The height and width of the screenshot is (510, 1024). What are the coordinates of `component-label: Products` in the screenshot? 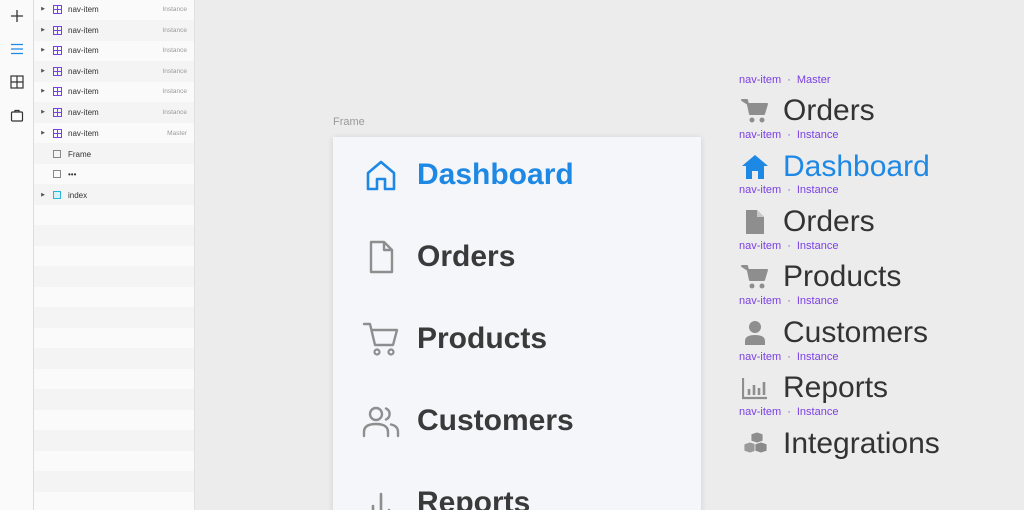 It's located at (842, 276).